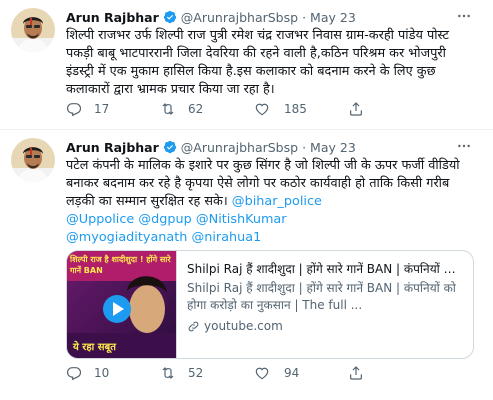 The image size is (493, 400). What do you see at coordinates (102, 373) in the screenshot?
I see `reply-count: 10` at bounding box center [102, 373].